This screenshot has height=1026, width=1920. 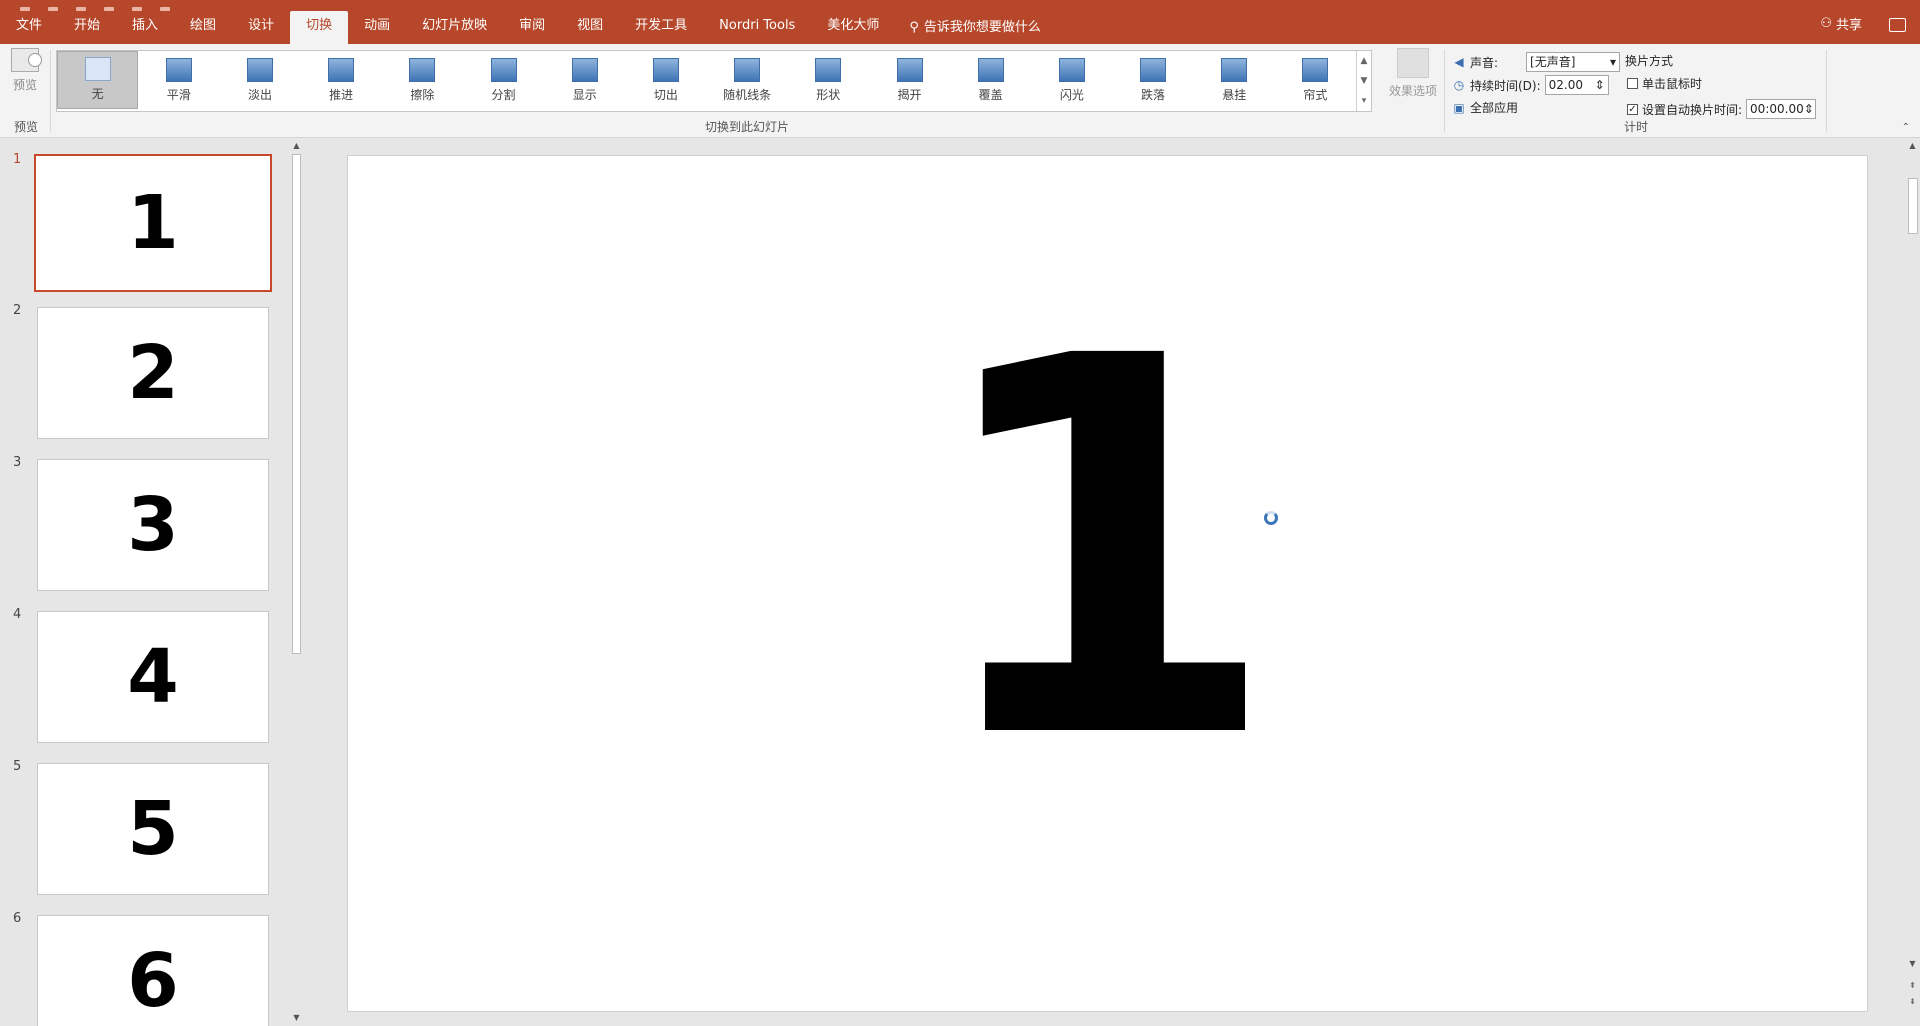 What do you see at coordinates (757, 27) in the screenshot?
I see `tab-nordri-tools: Nordri Tools` at bounding box center [757, 27].